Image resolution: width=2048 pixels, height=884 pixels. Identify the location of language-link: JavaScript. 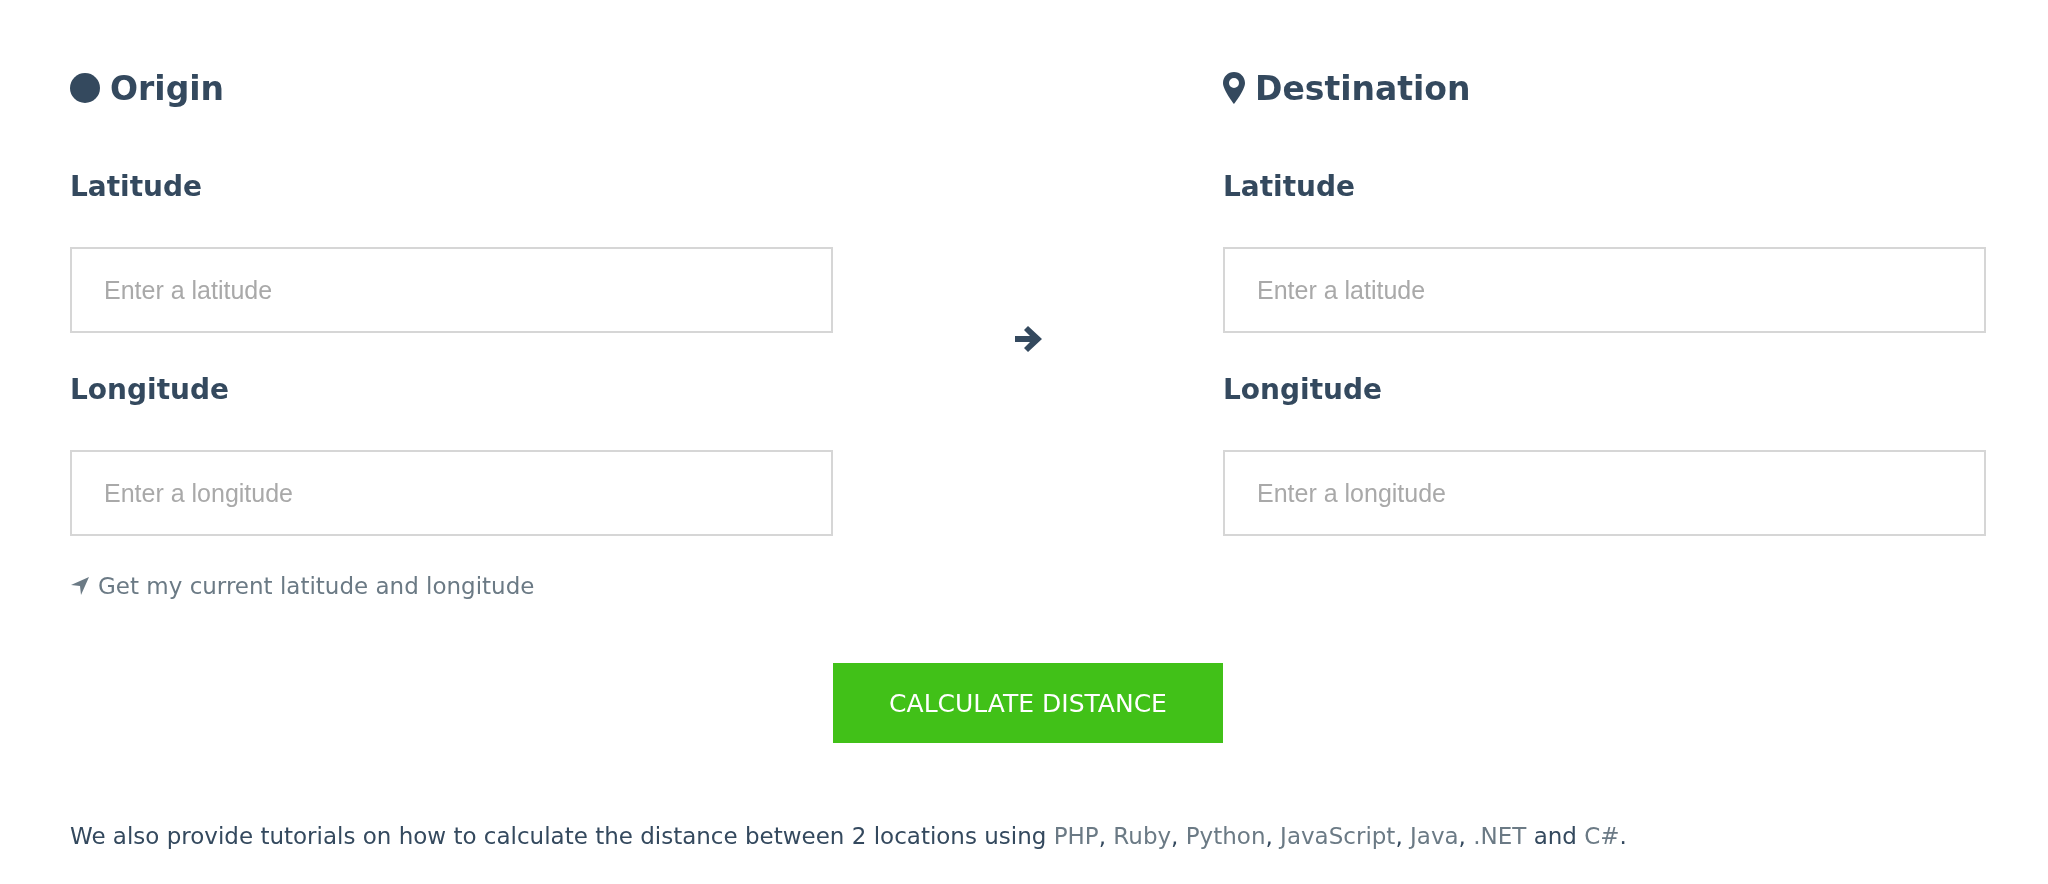
(1338, 836).